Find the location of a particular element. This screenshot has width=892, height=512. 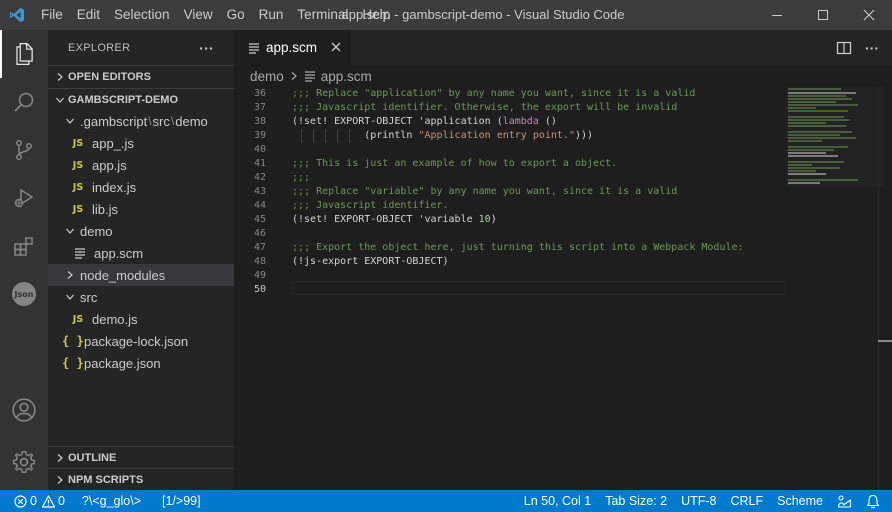

tree-folder-node-modules: node_modules is located at coordinates (141, 275).